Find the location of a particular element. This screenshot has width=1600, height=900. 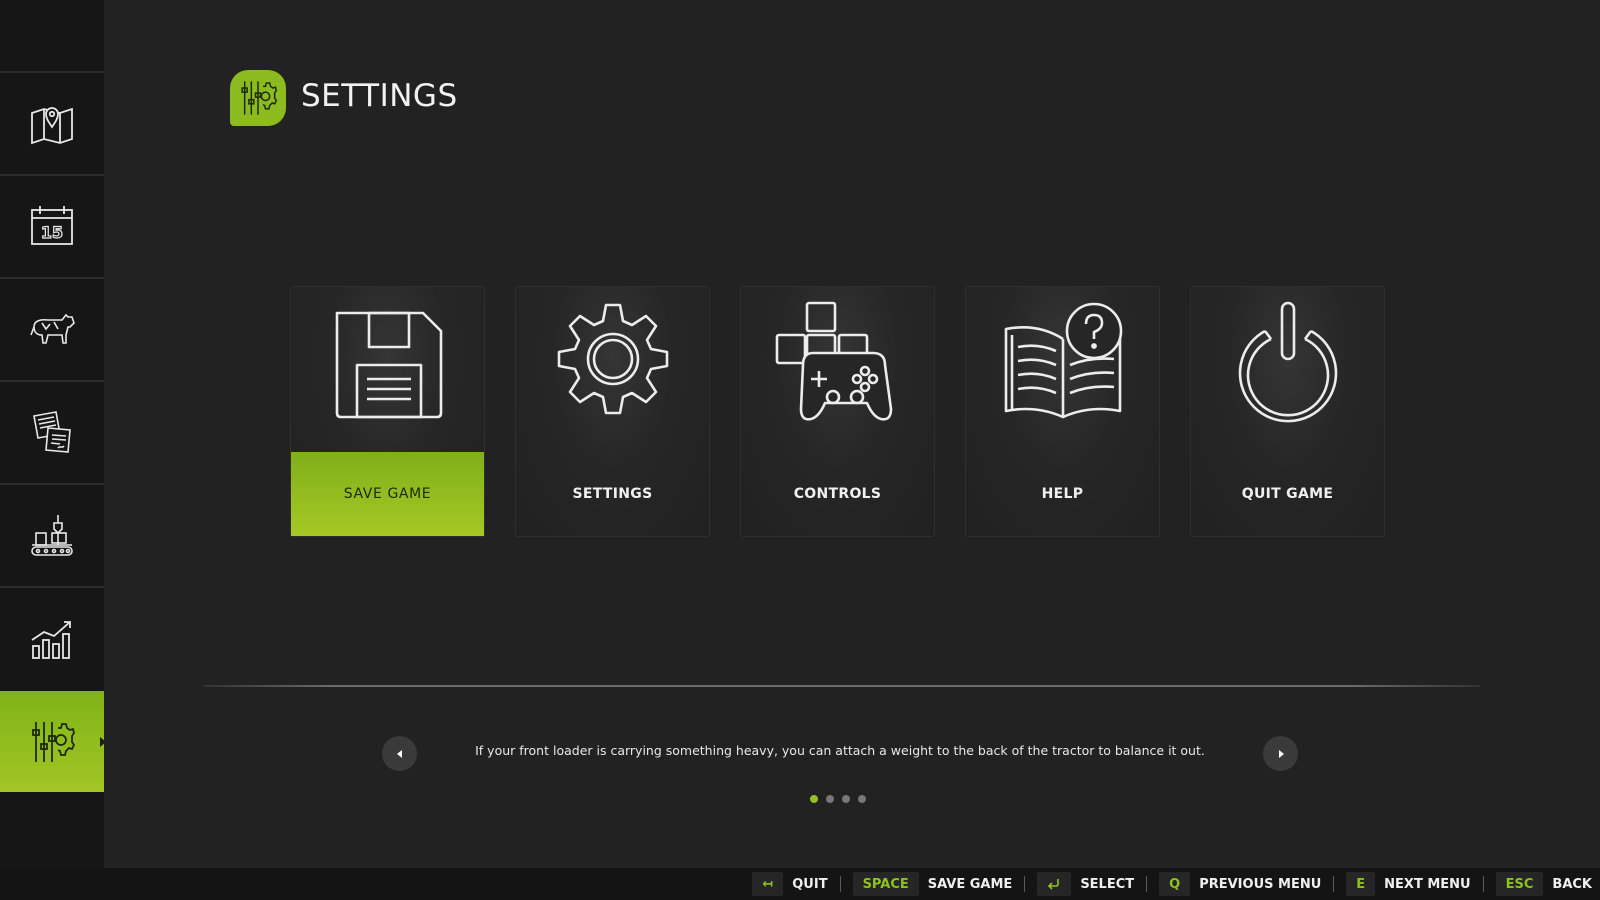

arrow-right-icon is located at coordinates (1281, 753).